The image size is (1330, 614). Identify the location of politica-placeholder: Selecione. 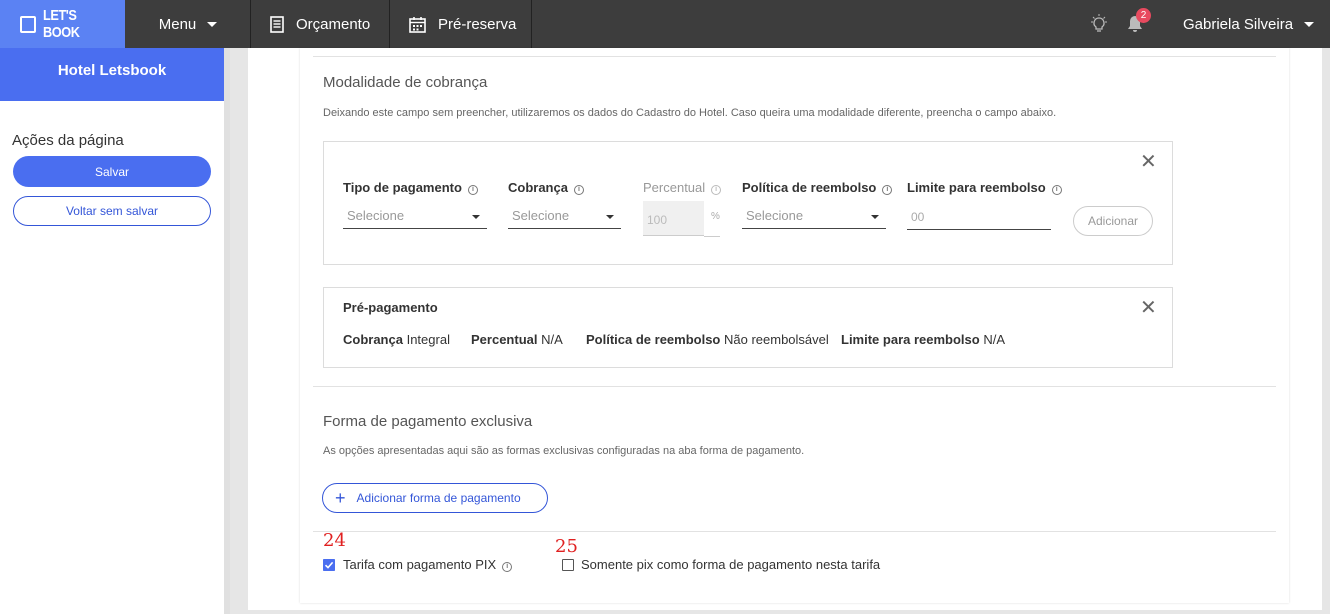
(775, 215).